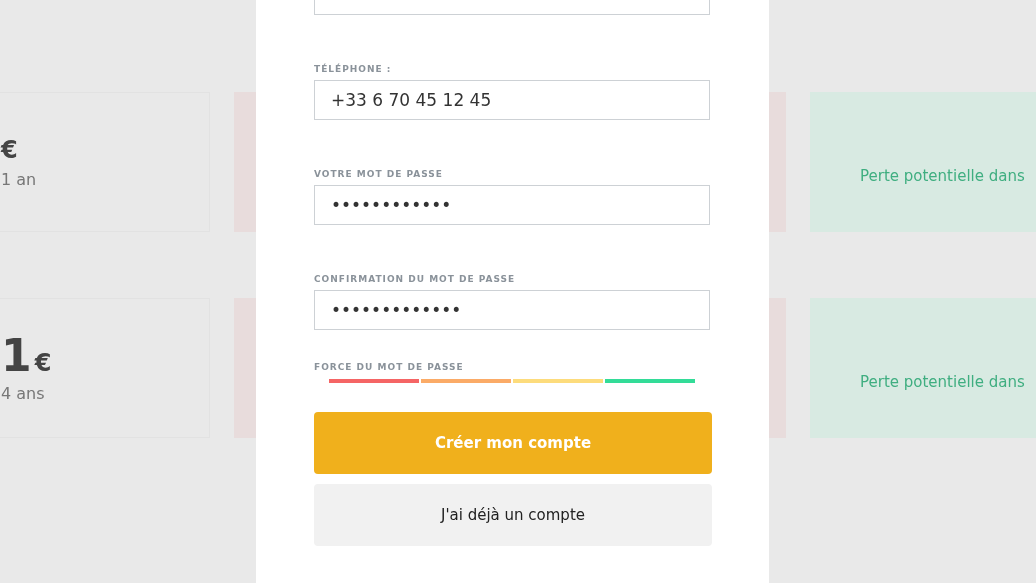 The image size is (1036, 583). I want to click on field-label: FORCE DU MOT DE PASSE, so click(389, 367).